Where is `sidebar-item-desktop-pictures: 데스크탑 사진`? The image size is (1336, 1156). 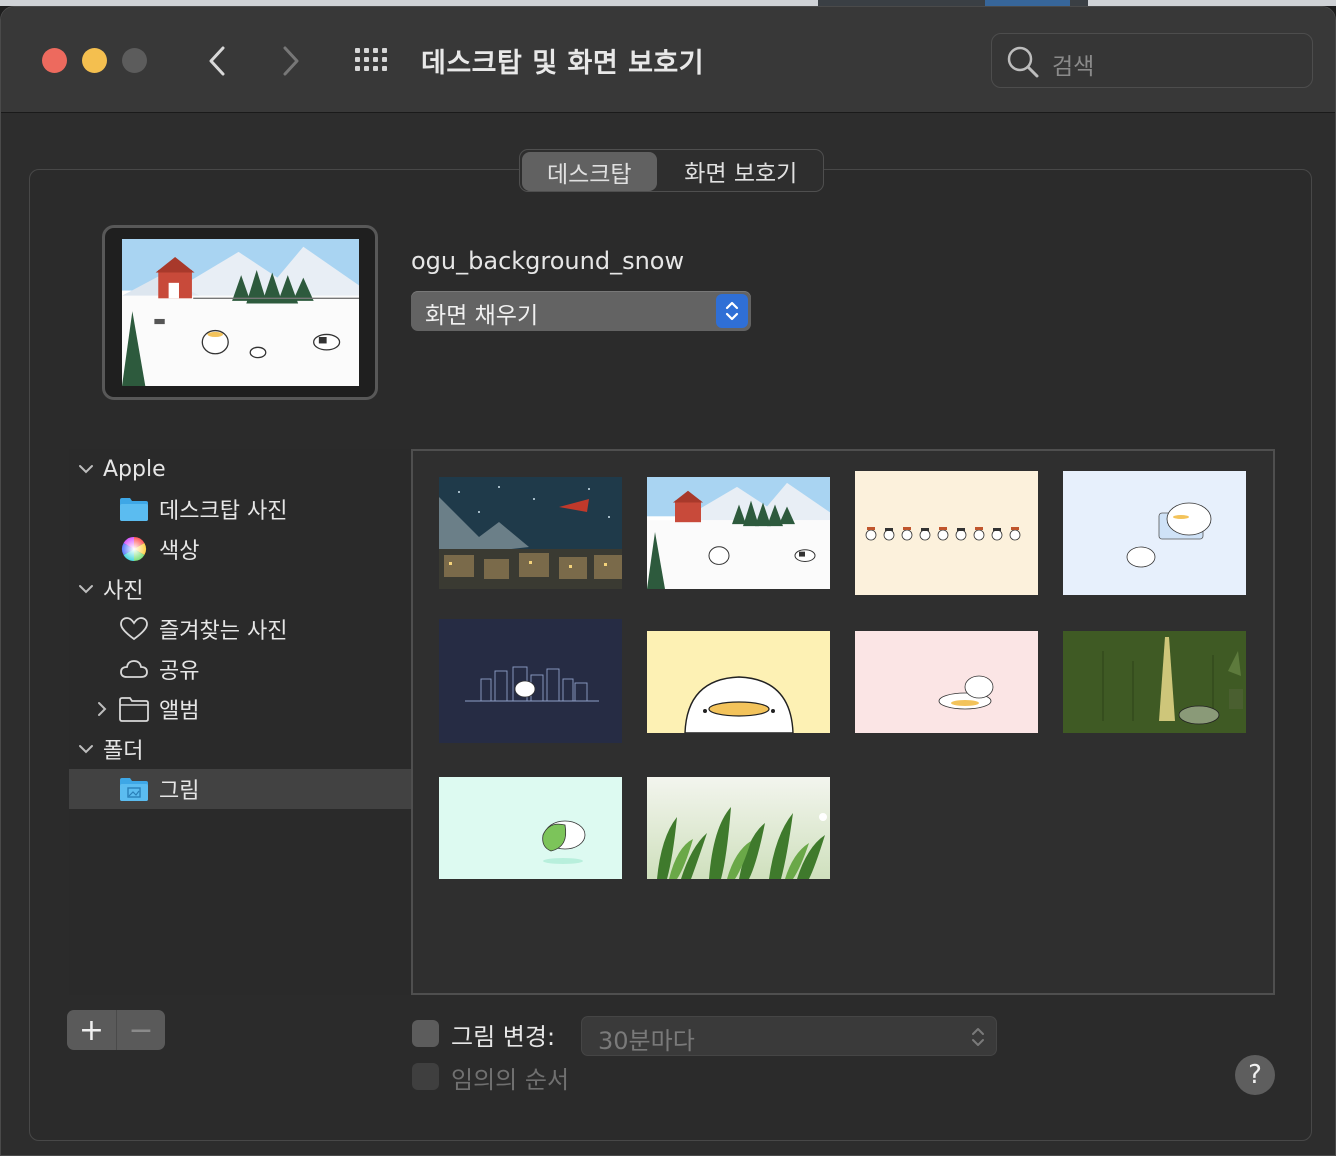
sidebar-item-desktop-pictures: 데스크탑 사진 is located at coordinates (240, 509).